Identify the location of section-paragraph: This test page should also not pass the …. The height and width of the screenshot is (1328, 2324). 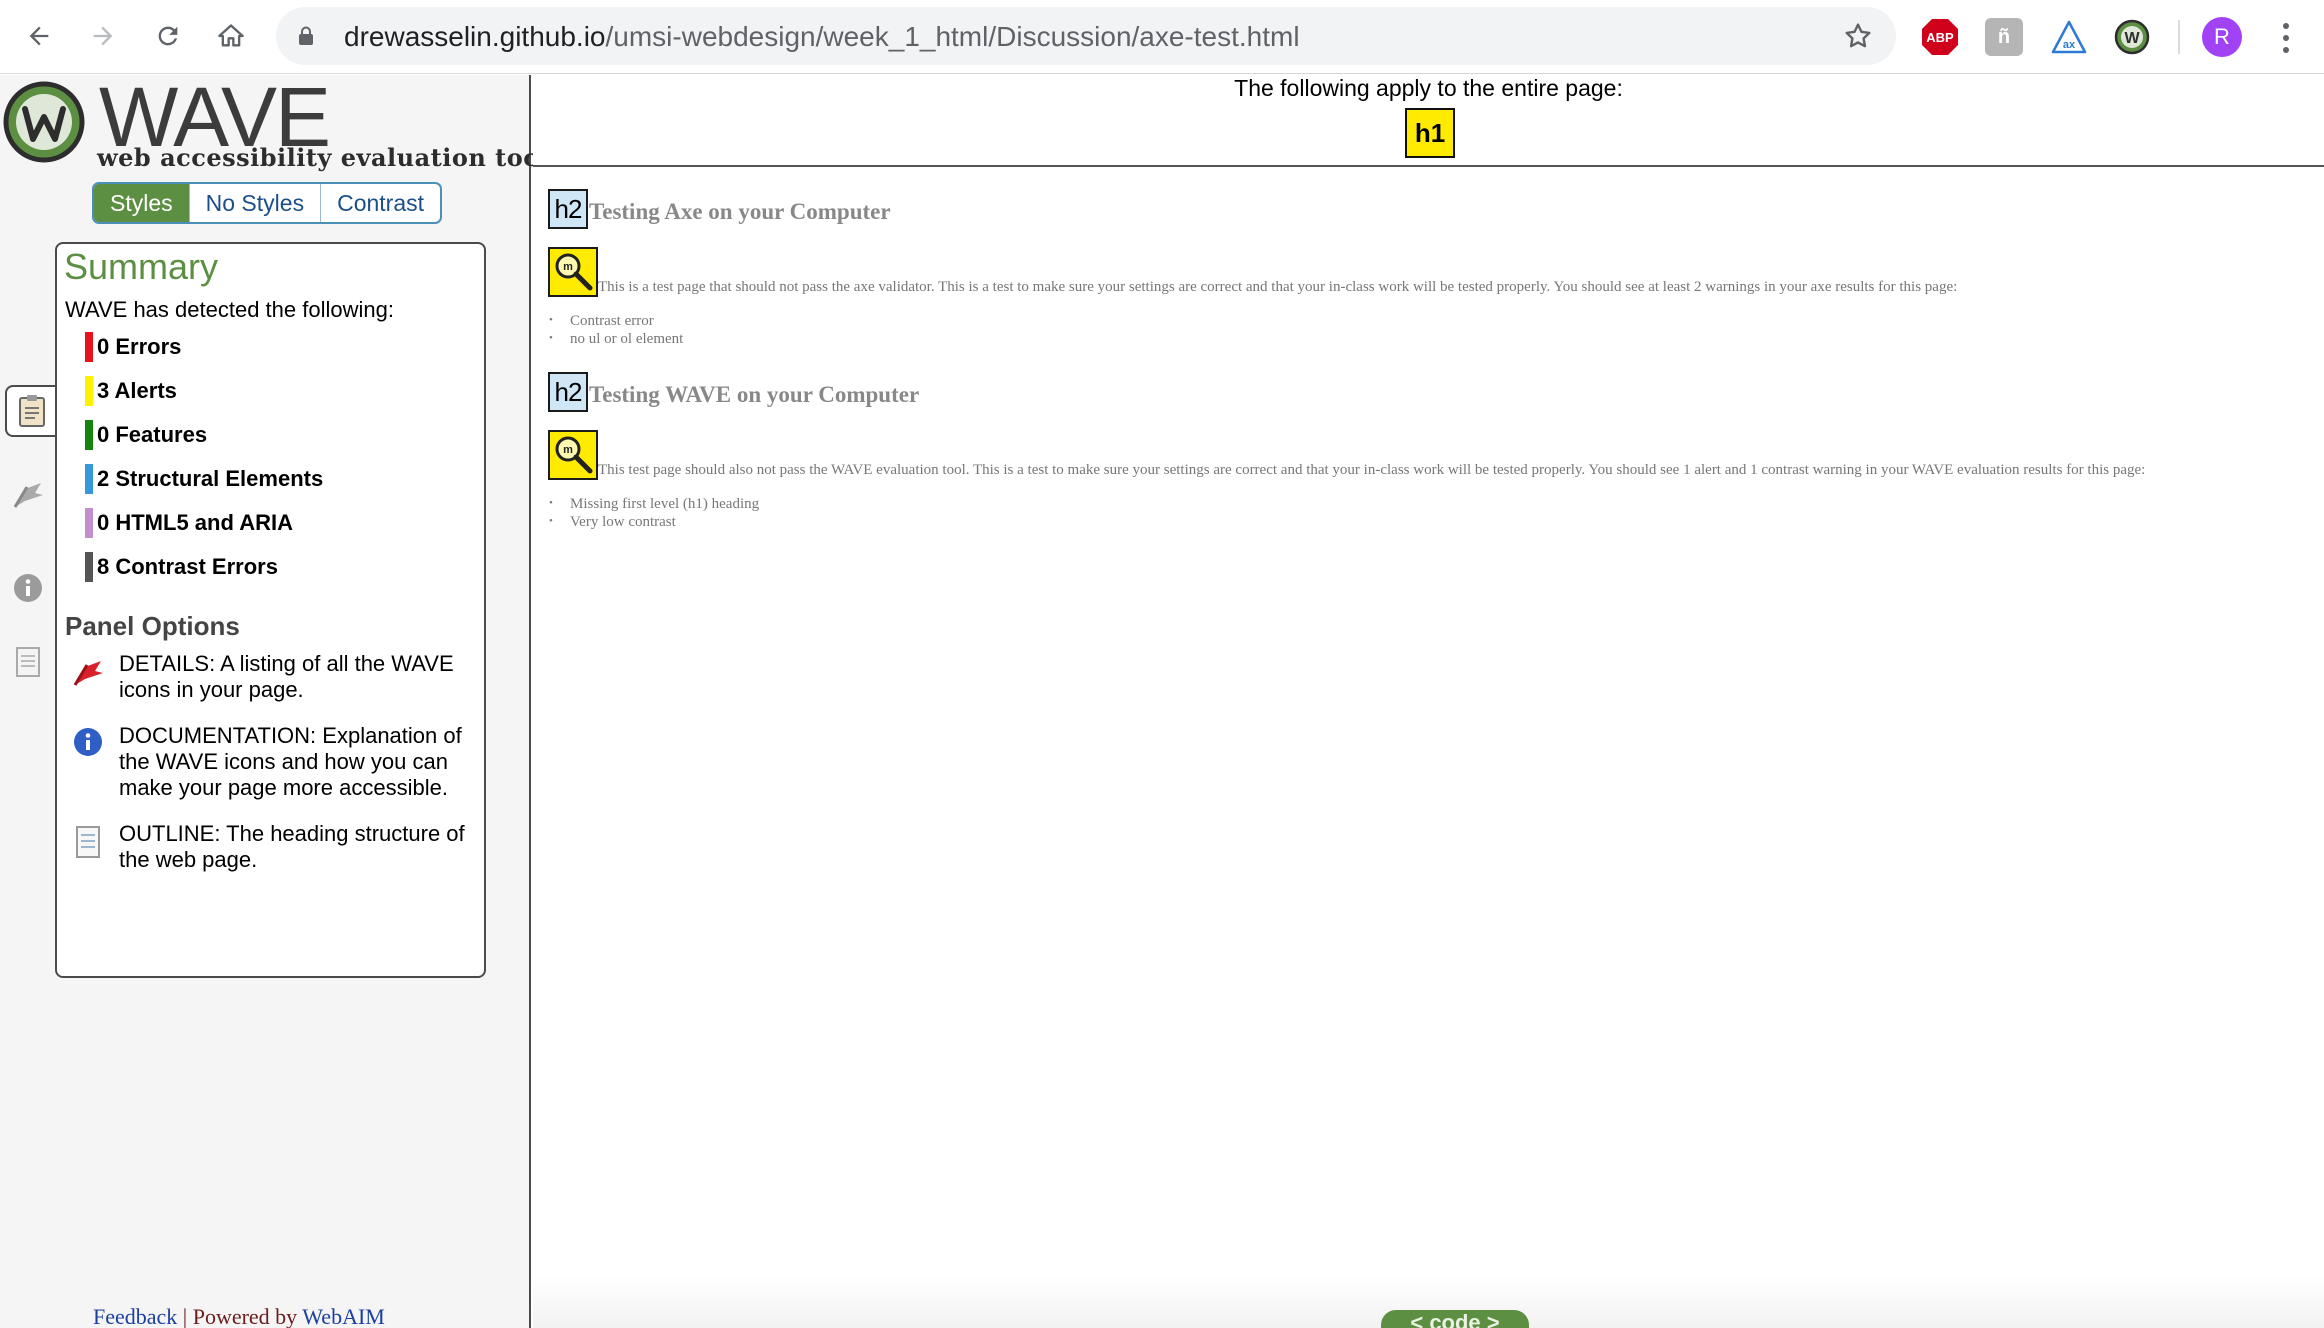
(1372, 470).